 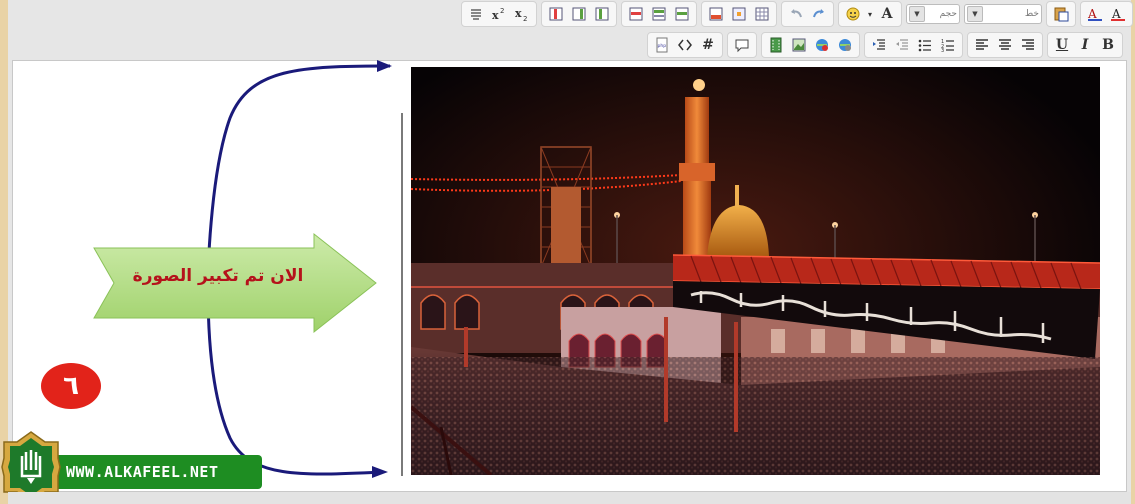 What do you see at coordinates (380, 472) in the screenshot?
I see `arrow-head-bottom` at bounding box center [380, 472].